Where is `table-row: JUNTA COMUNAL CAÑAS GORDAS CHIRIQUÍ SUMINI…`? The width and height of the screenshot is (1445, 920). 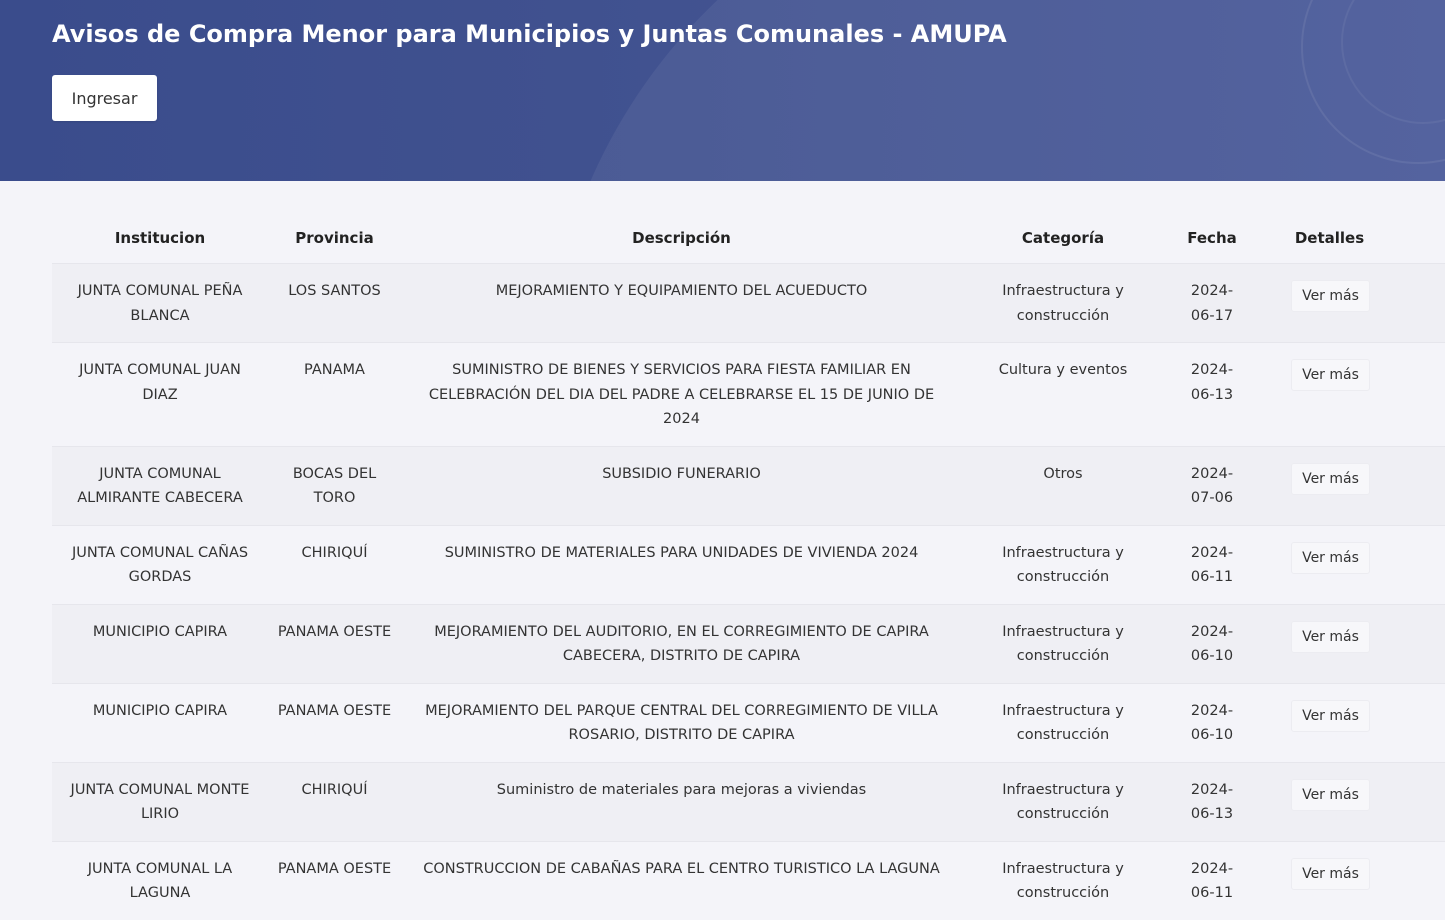 table-row: JUNTA COMUNAL CAÑAS GORDAS CHIRIQUÍ SUMINI… is located at coordinates (748, 564).